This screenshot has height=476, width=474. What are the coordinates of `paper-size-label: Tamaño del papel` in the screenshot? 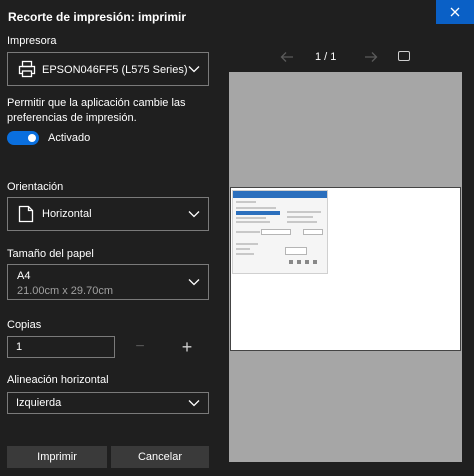 It's located at (50, 254).